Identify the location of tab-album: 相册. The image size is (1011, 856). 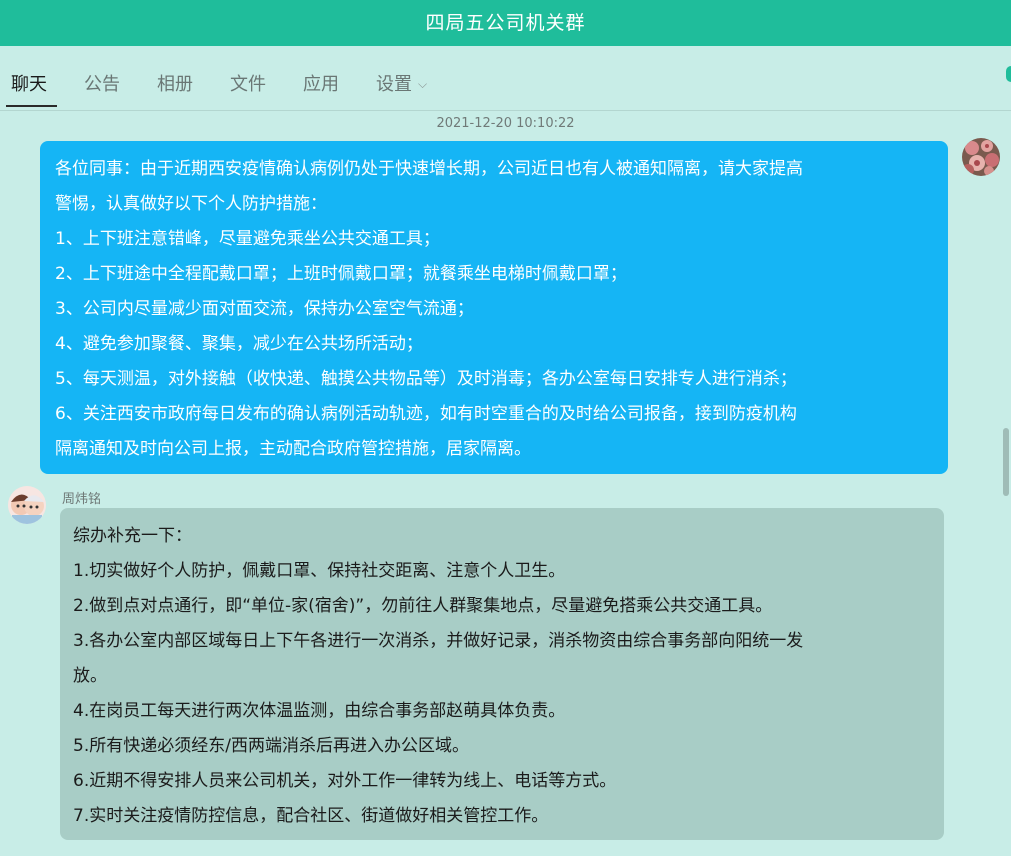
(175, 83).